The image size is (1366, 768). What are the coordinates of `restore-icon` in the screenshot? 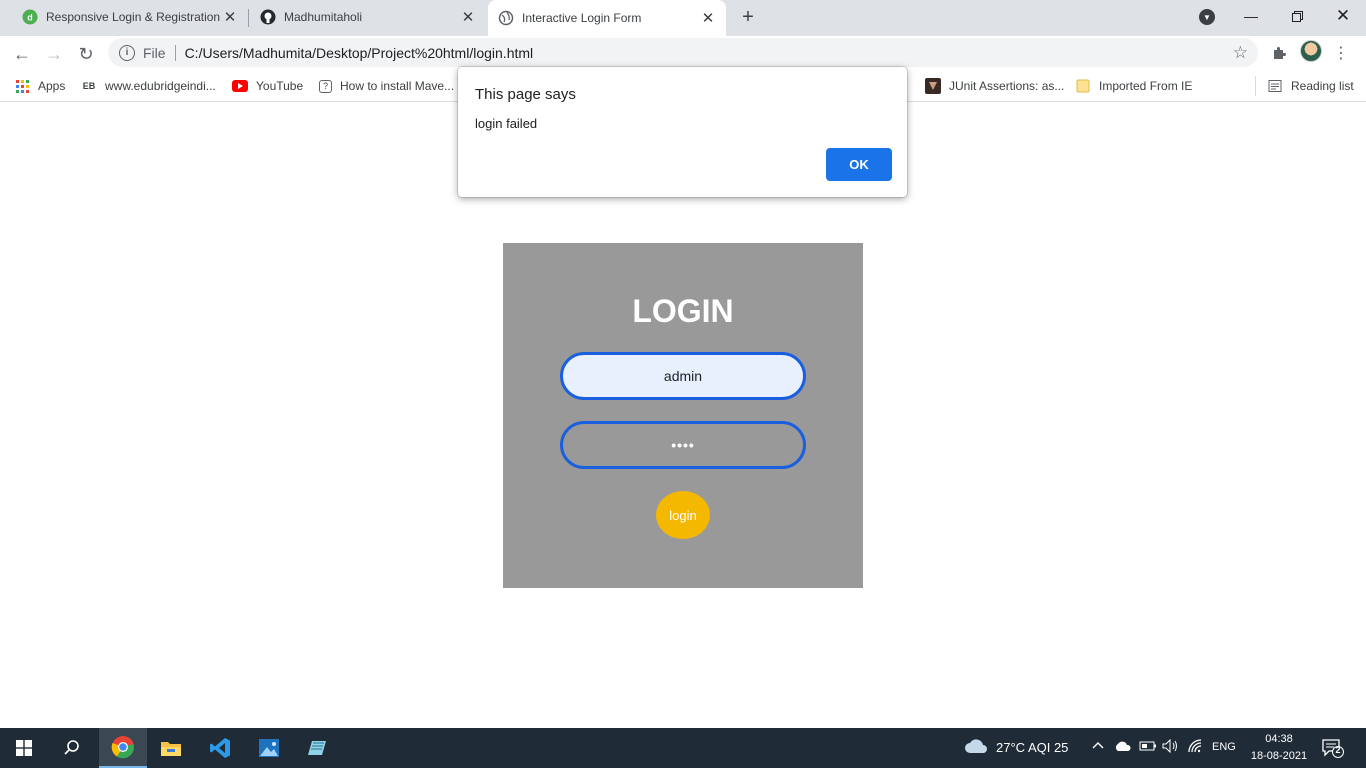 It's located at (1297, 16).